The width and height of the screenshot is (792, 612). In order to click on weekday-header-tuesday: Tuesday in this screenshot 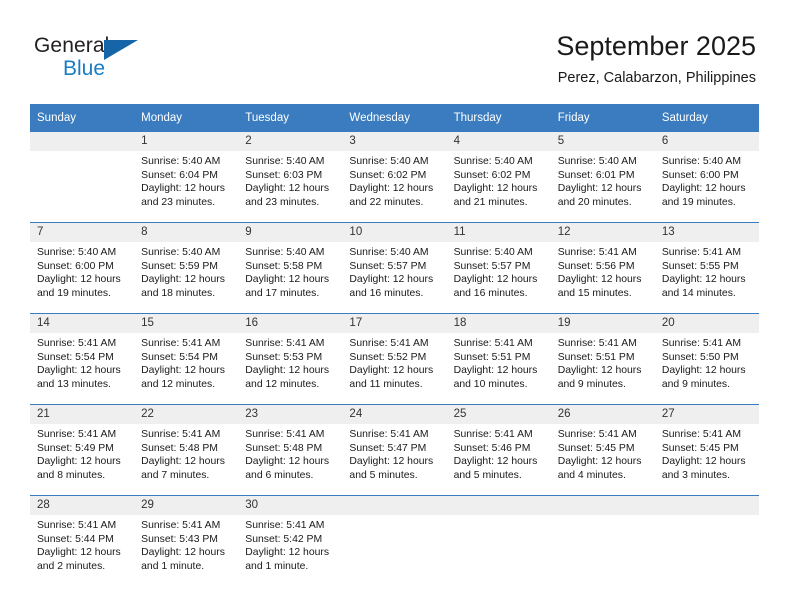, I will do `click(290, 118)`.